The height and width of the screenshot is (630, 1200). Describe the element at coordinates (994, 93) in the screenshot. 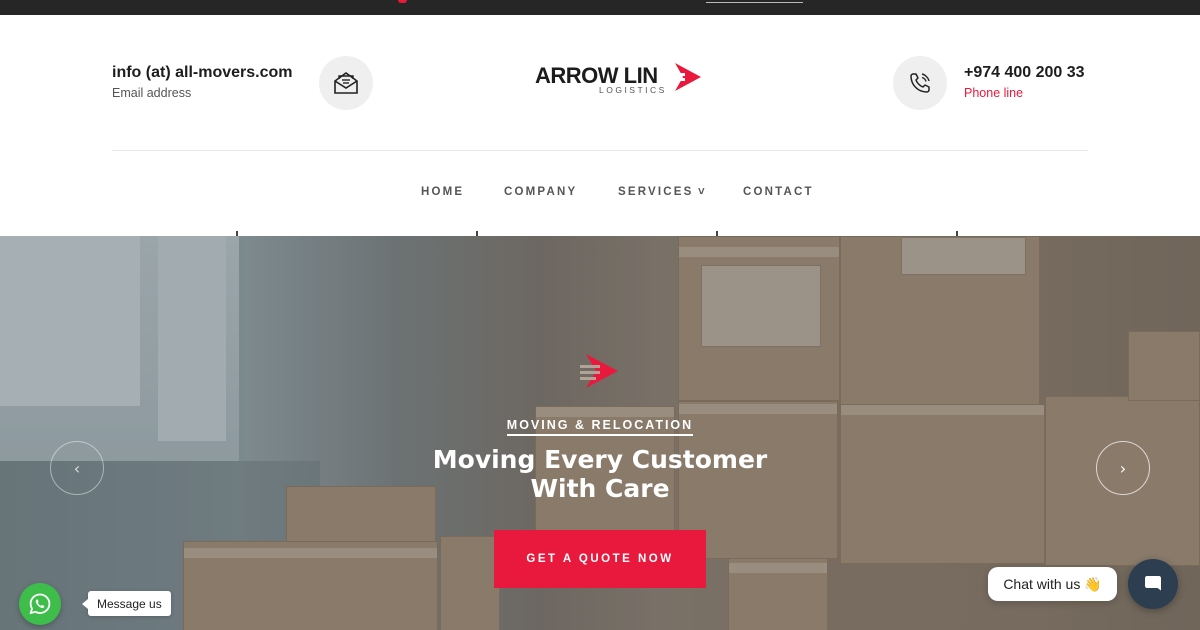

I see `phone-caption: Phone line` at that location.